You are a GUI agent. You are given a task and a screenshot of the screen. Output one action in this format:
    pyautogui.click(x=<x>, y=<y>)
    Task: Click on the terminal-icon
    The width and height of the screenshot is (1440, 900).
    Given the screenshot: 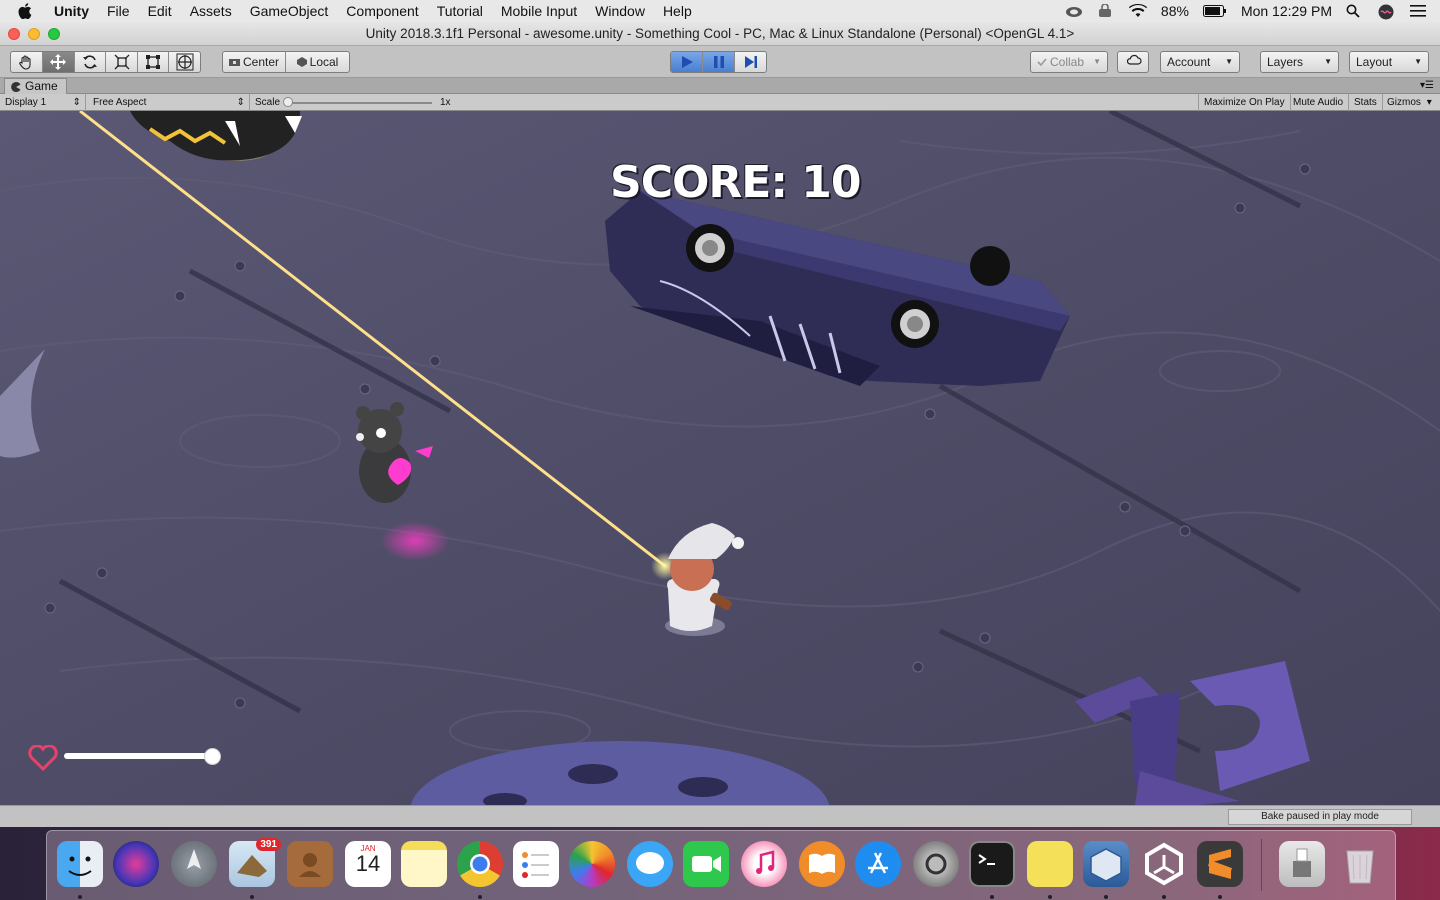 What is the action you would take?
    pyautogui.click(x=992, y=864)
    